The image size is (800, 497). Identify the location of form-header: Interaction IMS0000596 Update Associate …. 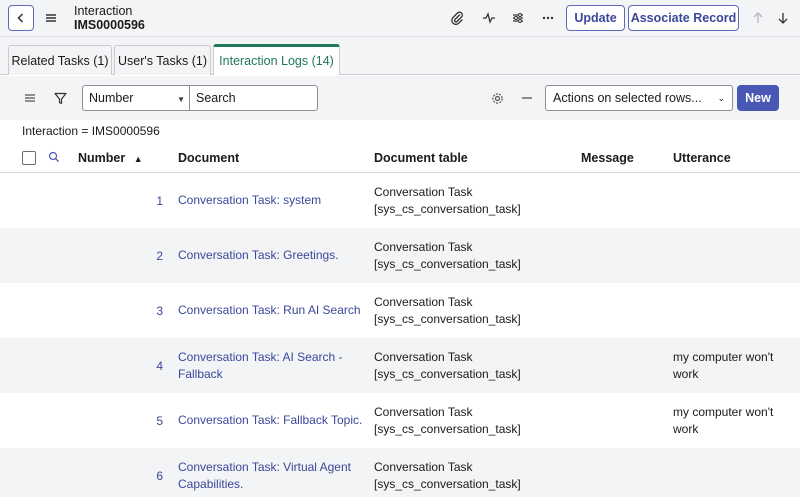
(400, 18).